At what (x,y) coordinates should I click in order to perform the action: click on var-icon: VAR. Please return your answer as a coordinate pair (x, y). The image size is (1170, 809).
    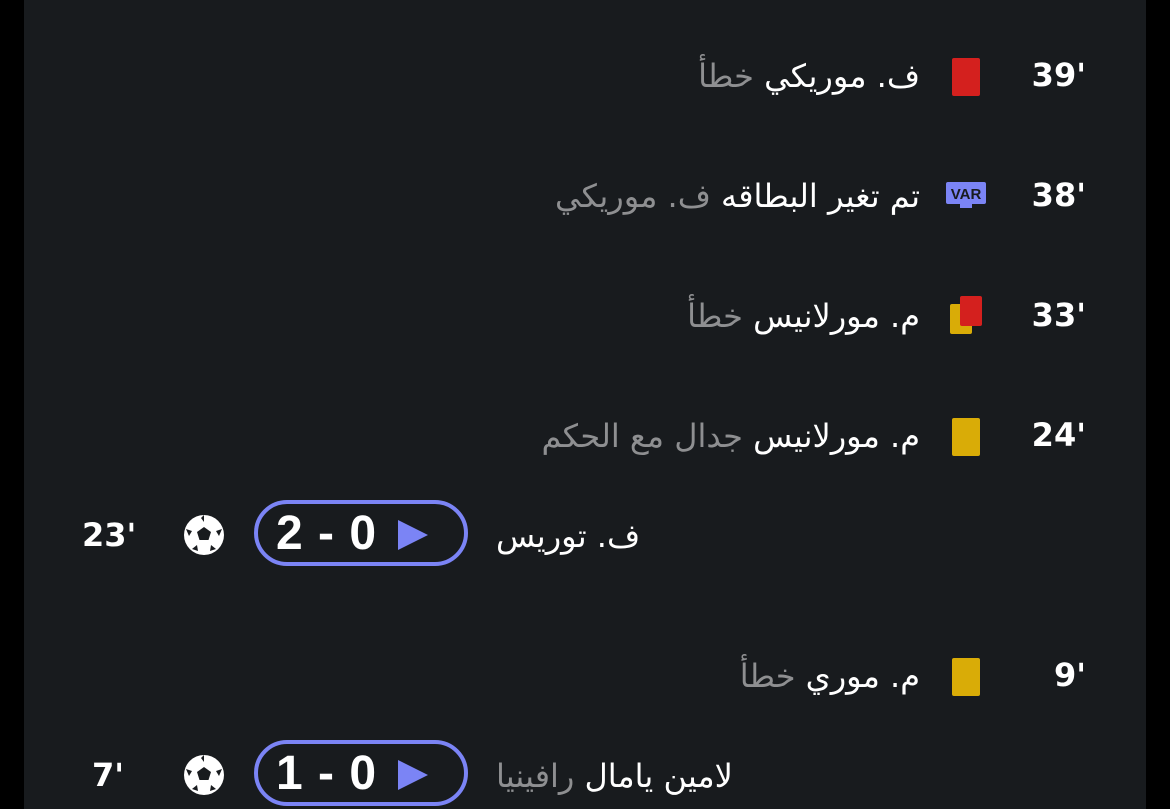
    Looking at the image, I should click on (966, 197).